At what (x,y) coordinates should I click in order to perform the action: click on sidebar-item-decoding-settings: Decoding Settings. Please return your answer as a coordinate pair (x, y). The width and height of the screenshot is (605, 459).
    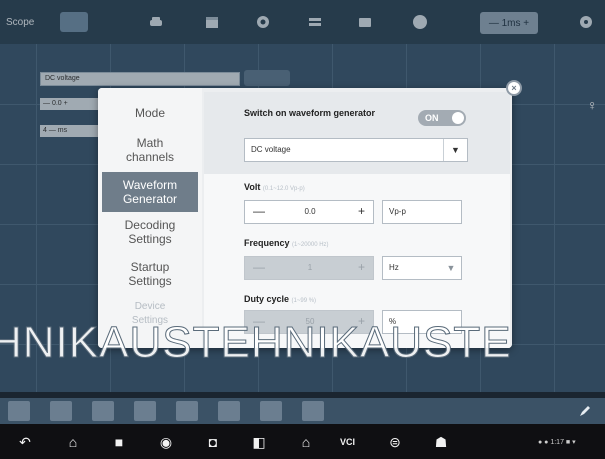
    Looking at the image, I should click on (150, 232).